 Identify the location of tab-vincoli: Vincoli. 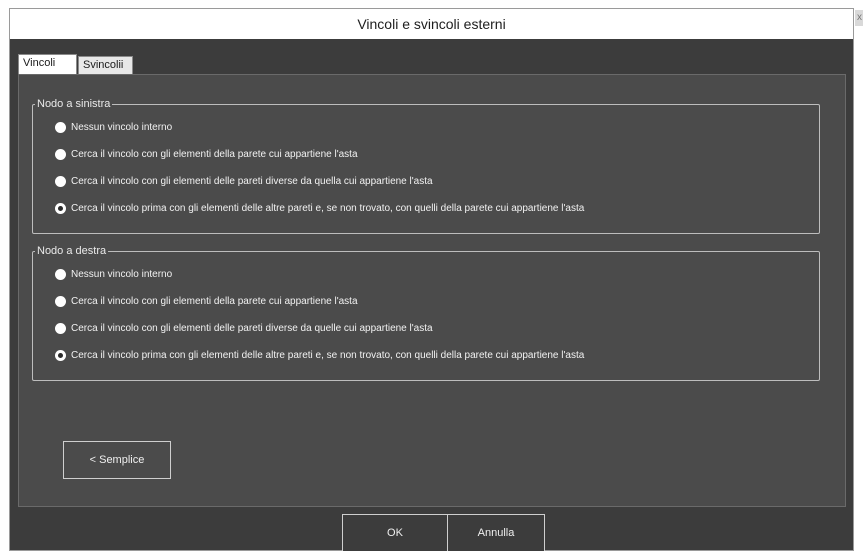
(47, 64).